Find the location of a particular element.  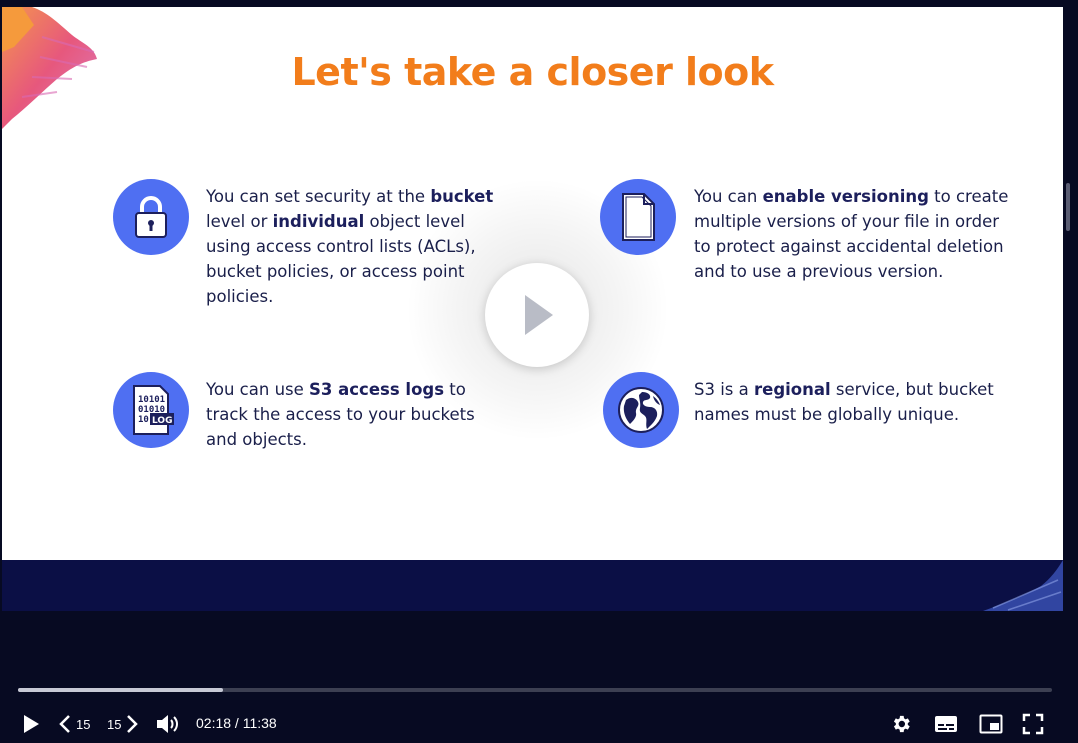

captions-icon is located at coordinates (946, 724).